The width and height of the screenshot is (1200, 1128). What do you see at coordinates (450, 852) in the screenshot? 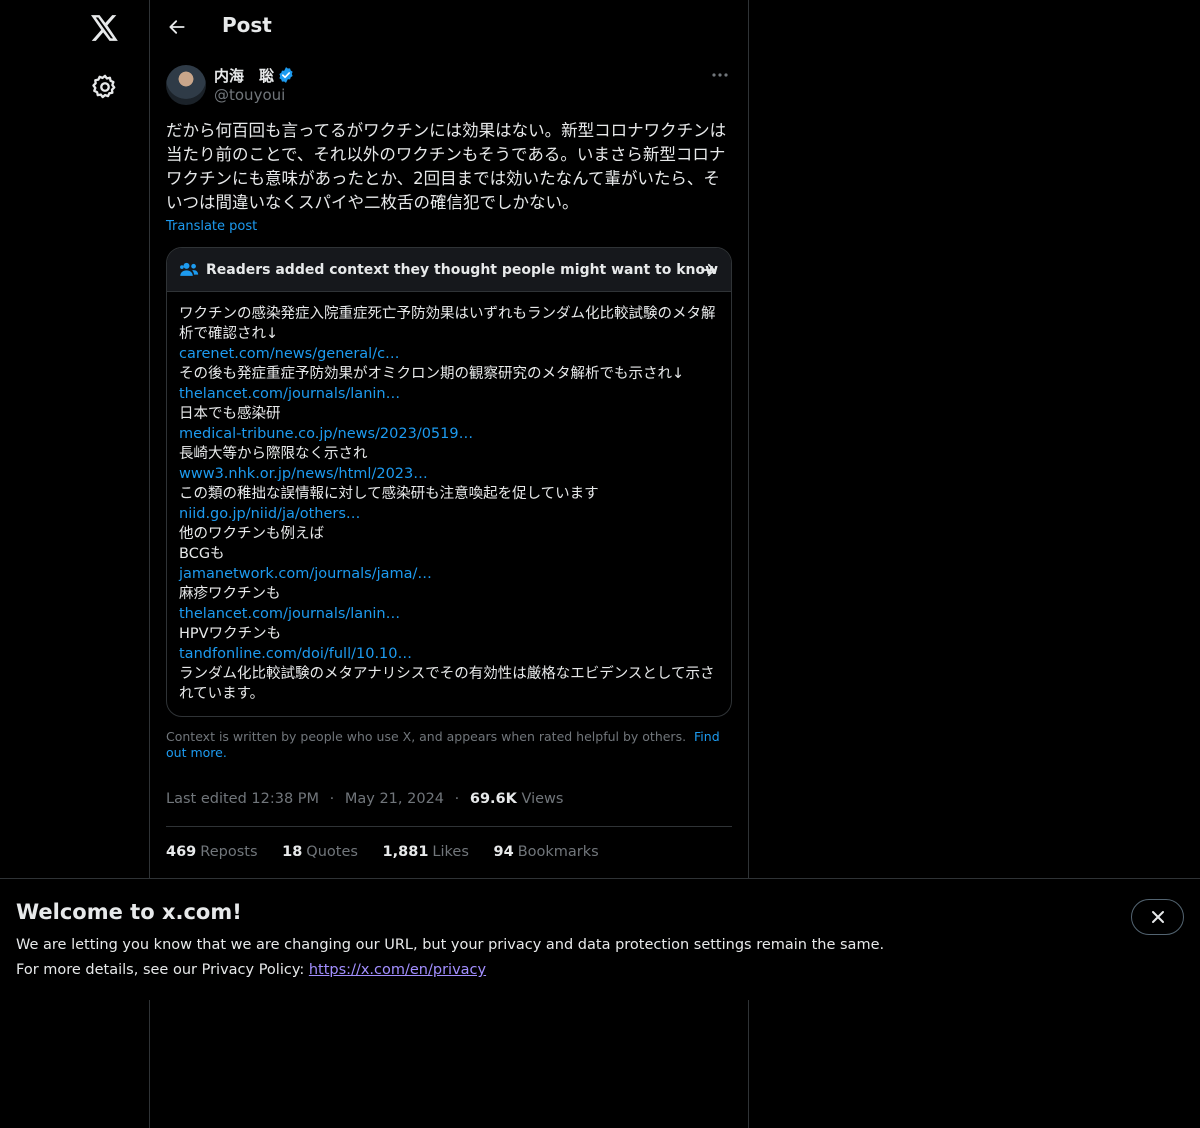
I see `likes-label: Likes` at bounding box center [450, 852].